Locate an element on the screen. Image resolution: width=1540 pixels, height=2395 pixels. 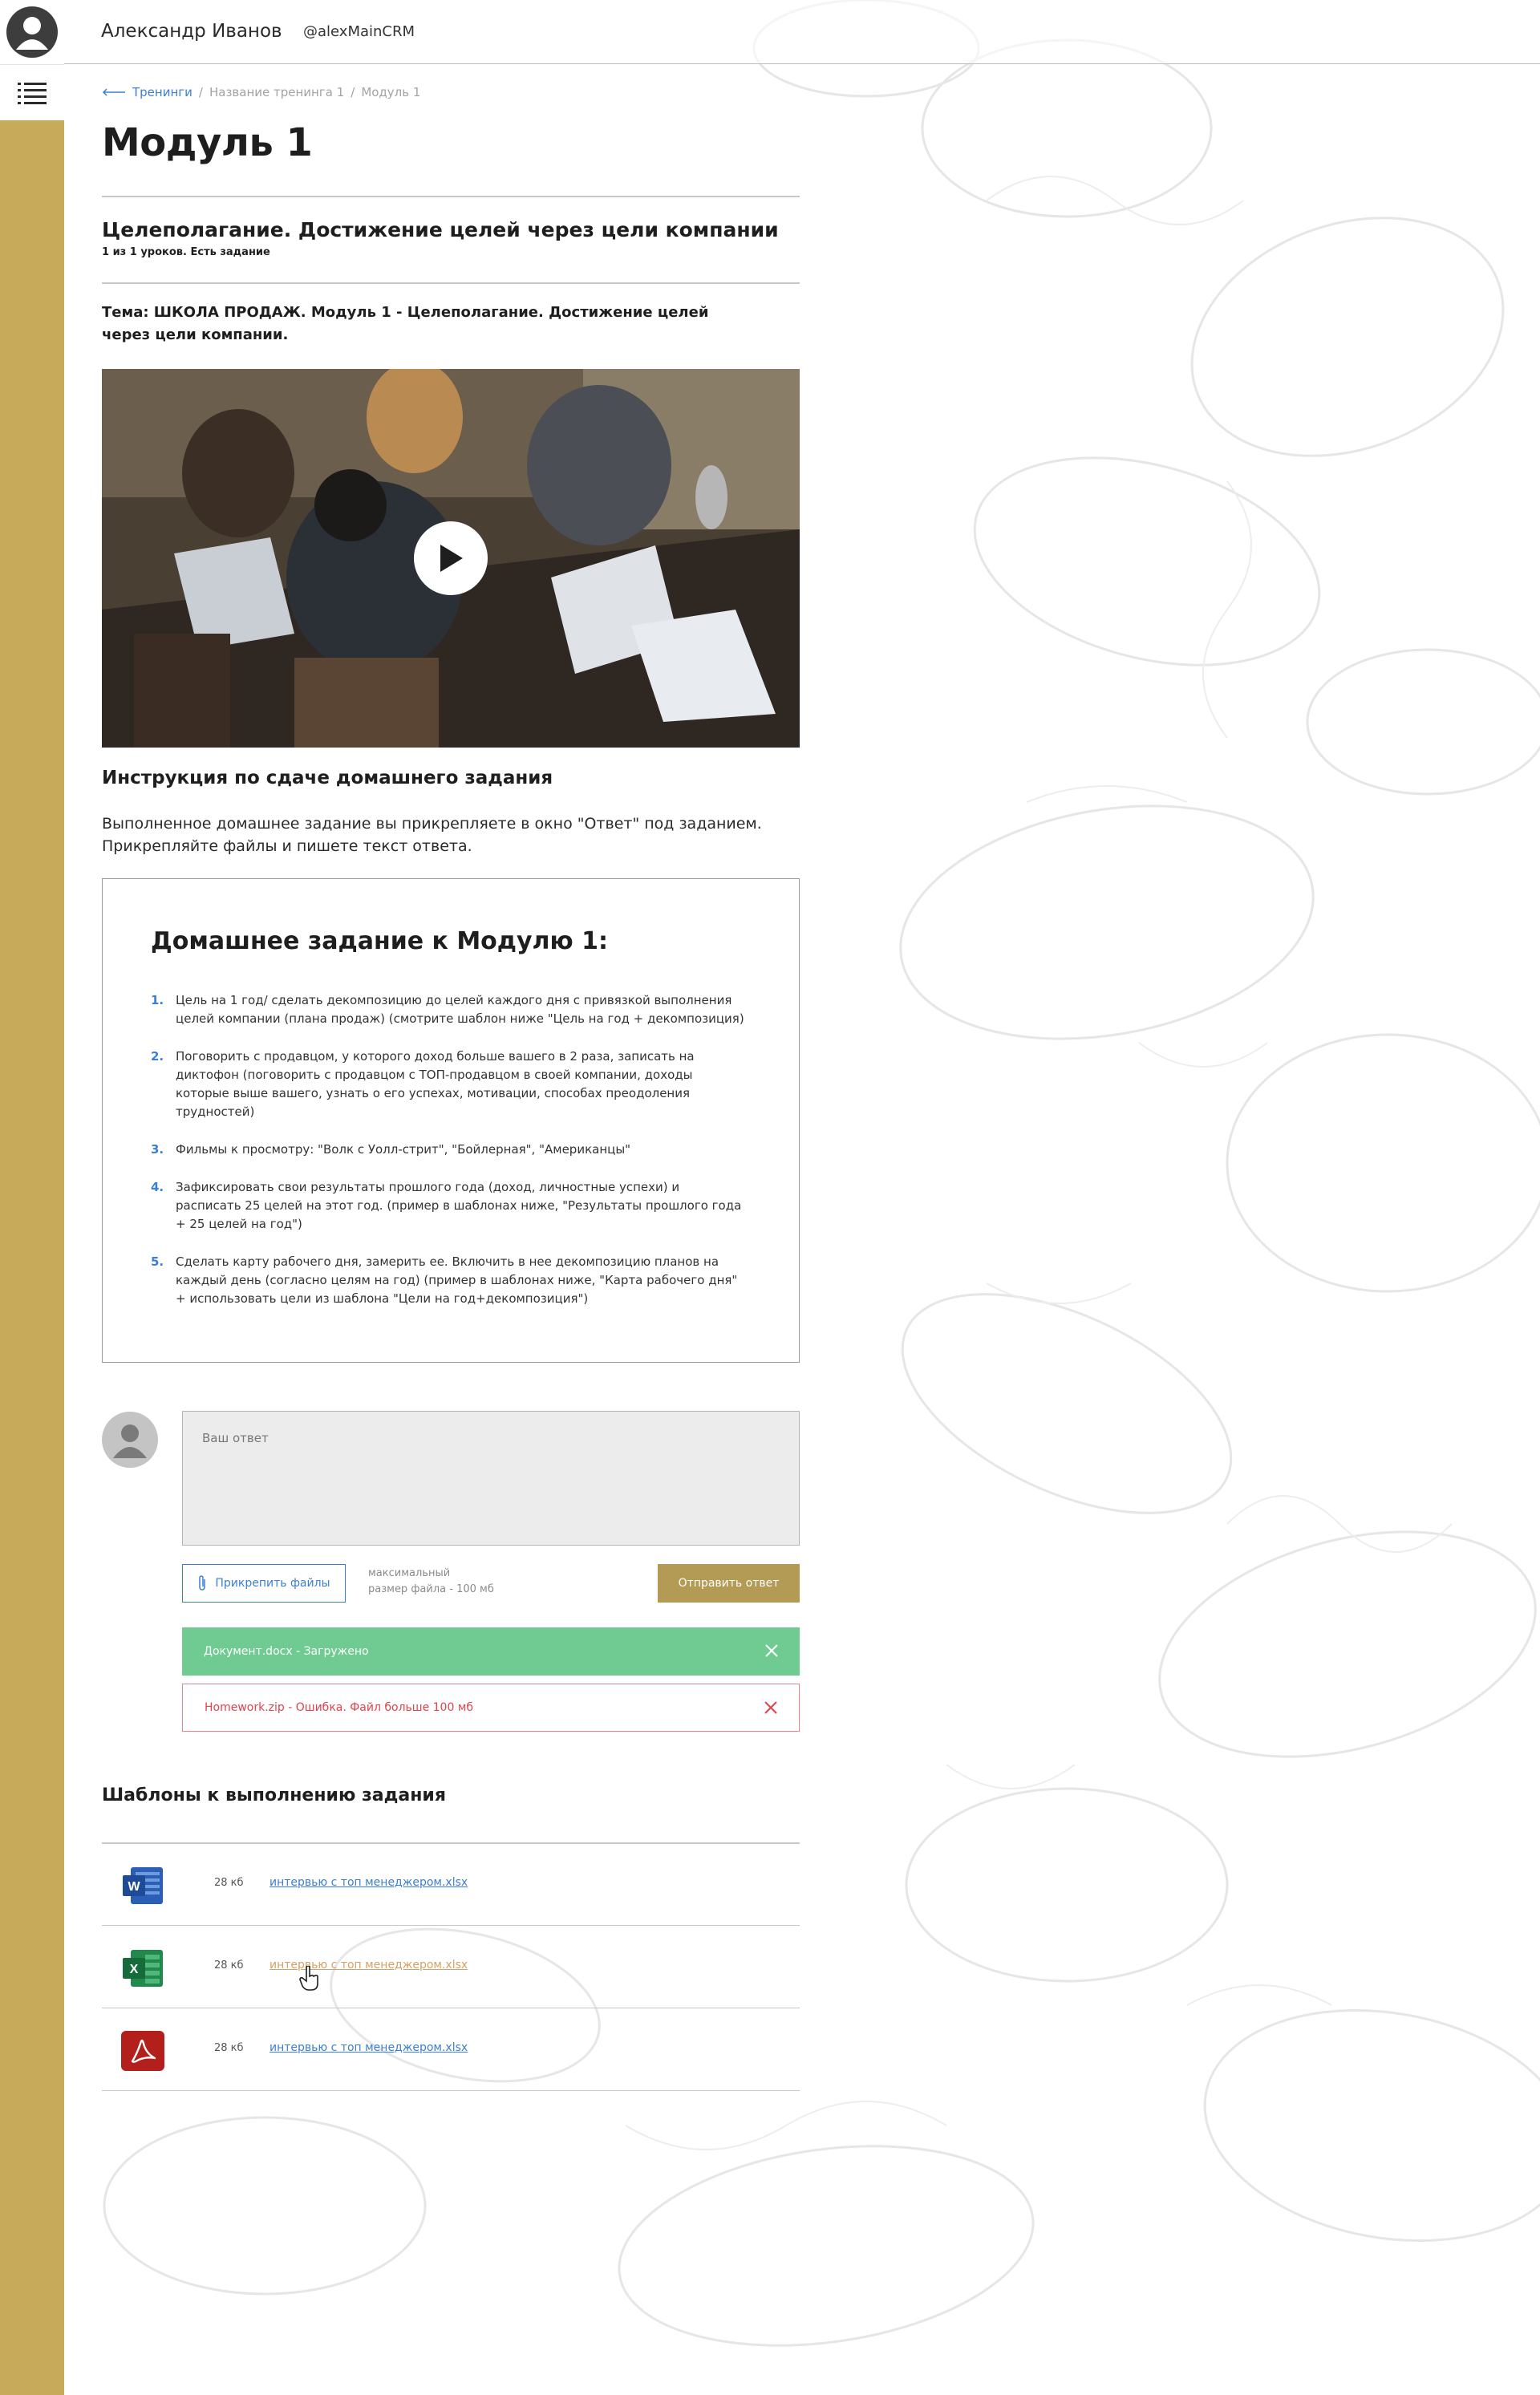
template-row: W 28 кб интервью с топ менеджером.xlsx is located at coordinates (451, 1884).